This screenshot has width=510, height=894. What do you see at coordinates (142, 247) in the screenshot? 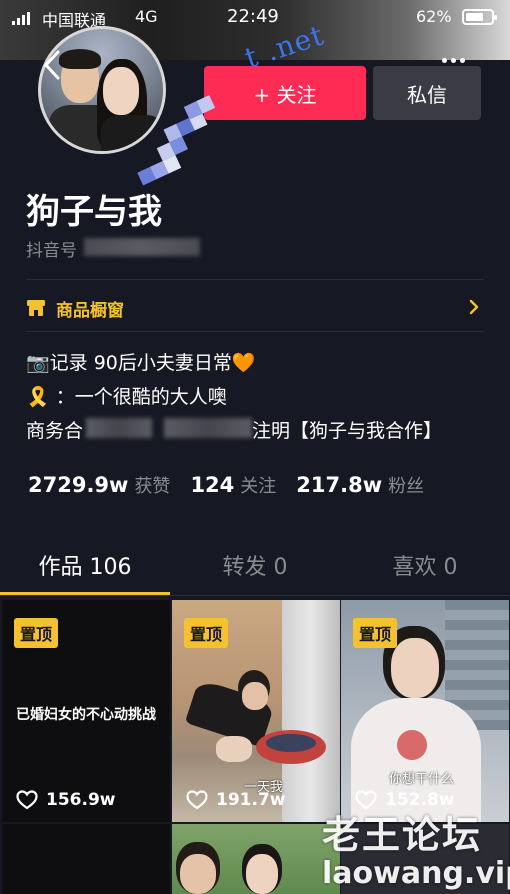
I see `douyin-id-redacted` at bounding box center [142, 247].